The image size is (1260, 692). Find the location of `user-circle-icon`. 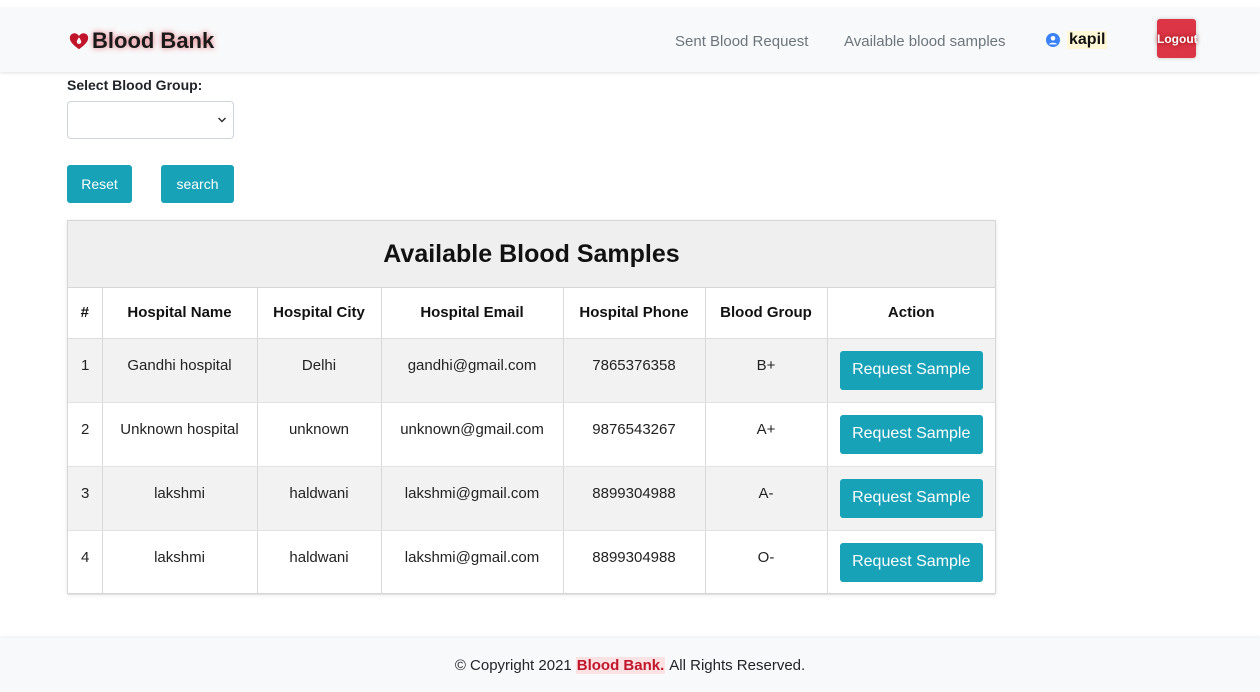

user-circle-icon is located at coordinates (1053, 40).